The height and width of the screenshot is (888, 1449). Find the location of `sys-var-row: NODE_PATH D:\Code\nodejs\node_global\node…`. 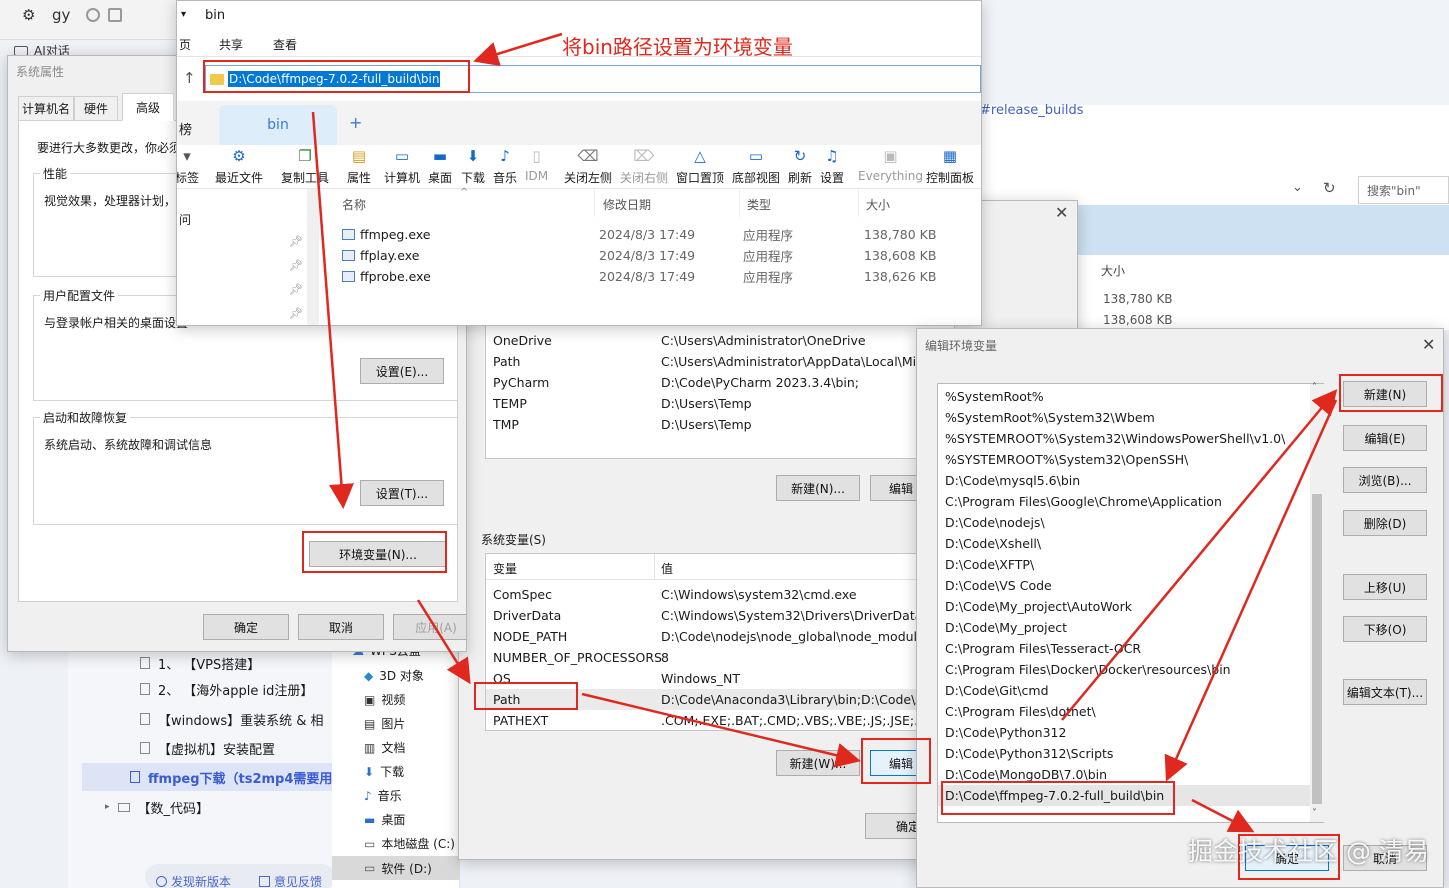

sys-var-row: NODE_PATH D:\Code\nodejs\node_global\node… is located at coordinates (712, 636).